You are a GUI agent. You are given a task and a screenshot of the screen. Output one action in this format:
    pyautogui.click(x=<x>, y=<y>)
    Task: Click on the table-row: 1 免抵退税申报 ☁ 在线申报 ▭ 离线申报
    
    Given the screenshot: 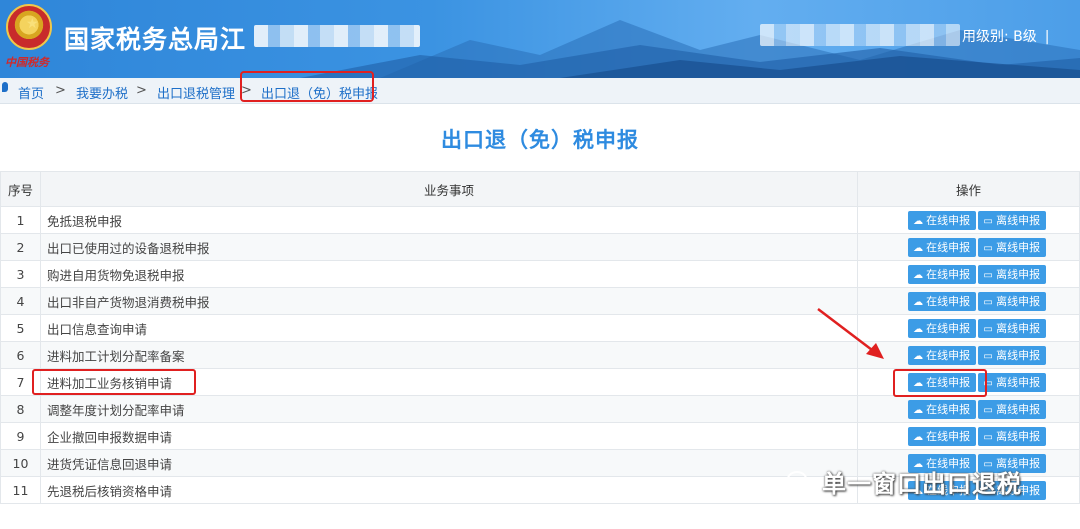 What is the action you would take?
    pyautogui.click(x=540, y=220)
    